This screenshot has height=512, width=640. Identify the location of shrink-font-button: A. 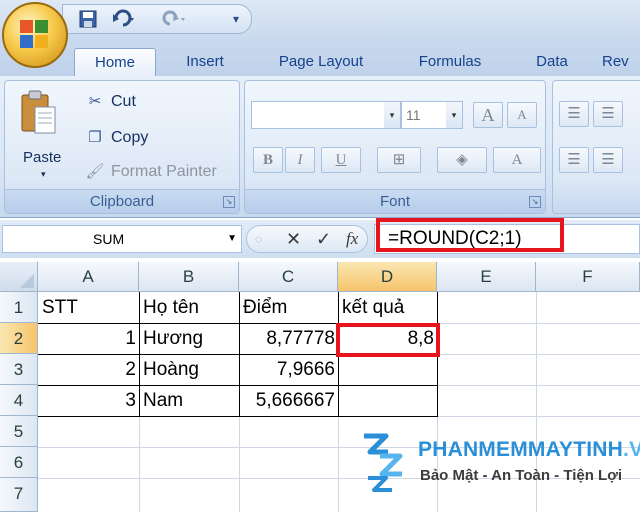
(522, 115).